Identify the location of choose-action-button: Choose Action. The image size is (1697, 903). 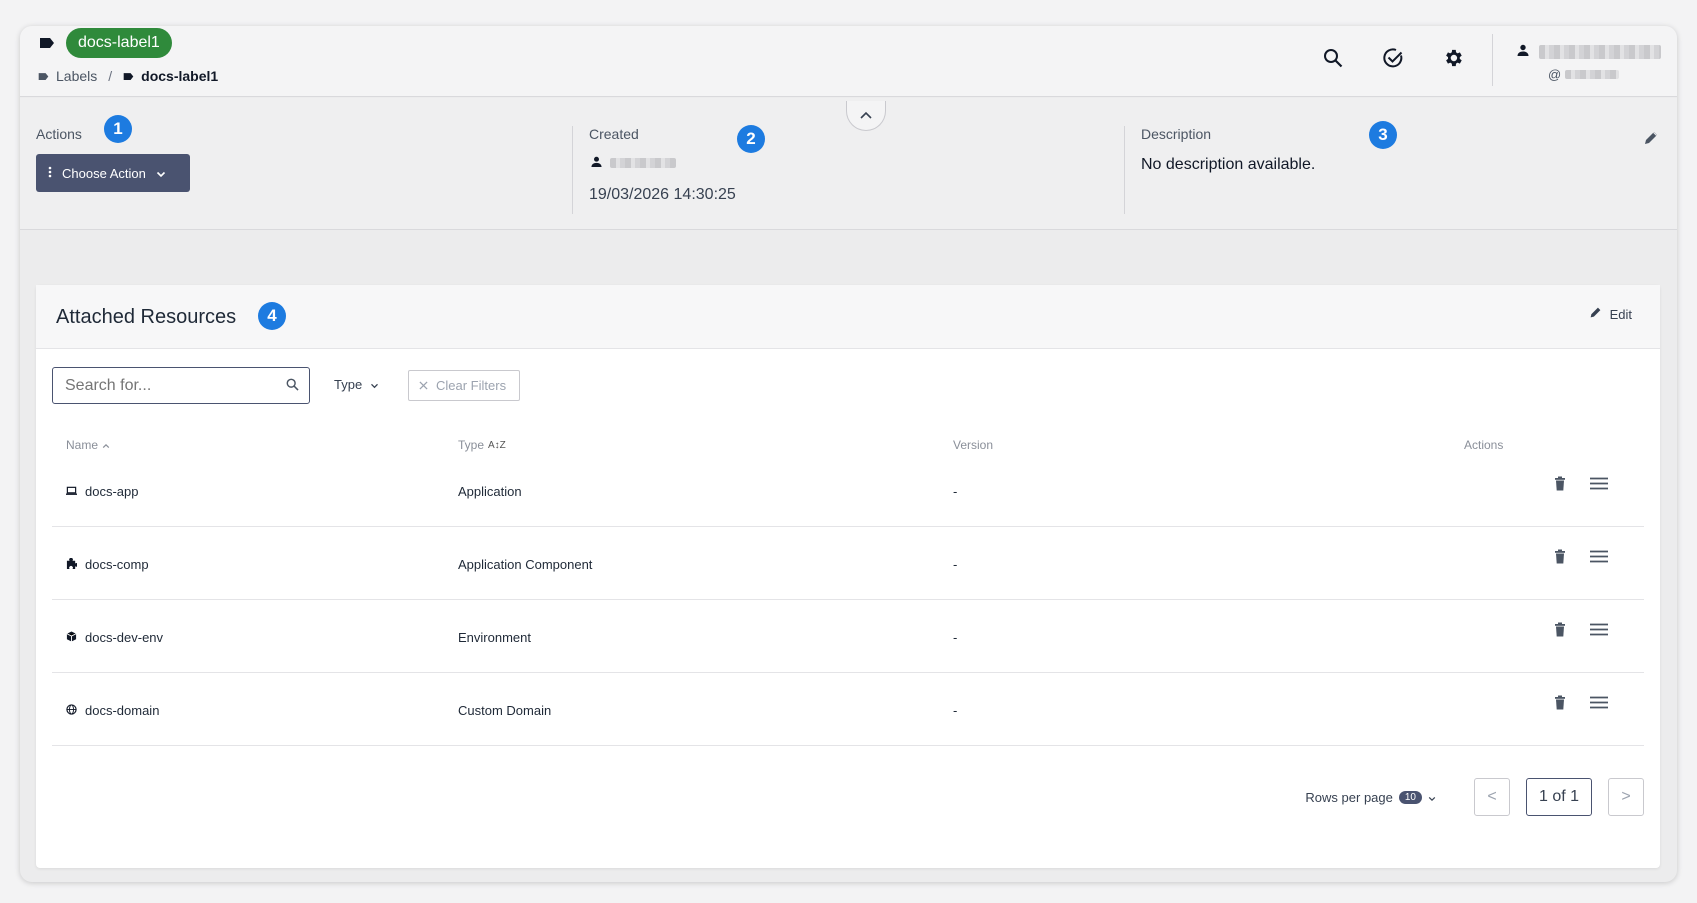
(113, 173).